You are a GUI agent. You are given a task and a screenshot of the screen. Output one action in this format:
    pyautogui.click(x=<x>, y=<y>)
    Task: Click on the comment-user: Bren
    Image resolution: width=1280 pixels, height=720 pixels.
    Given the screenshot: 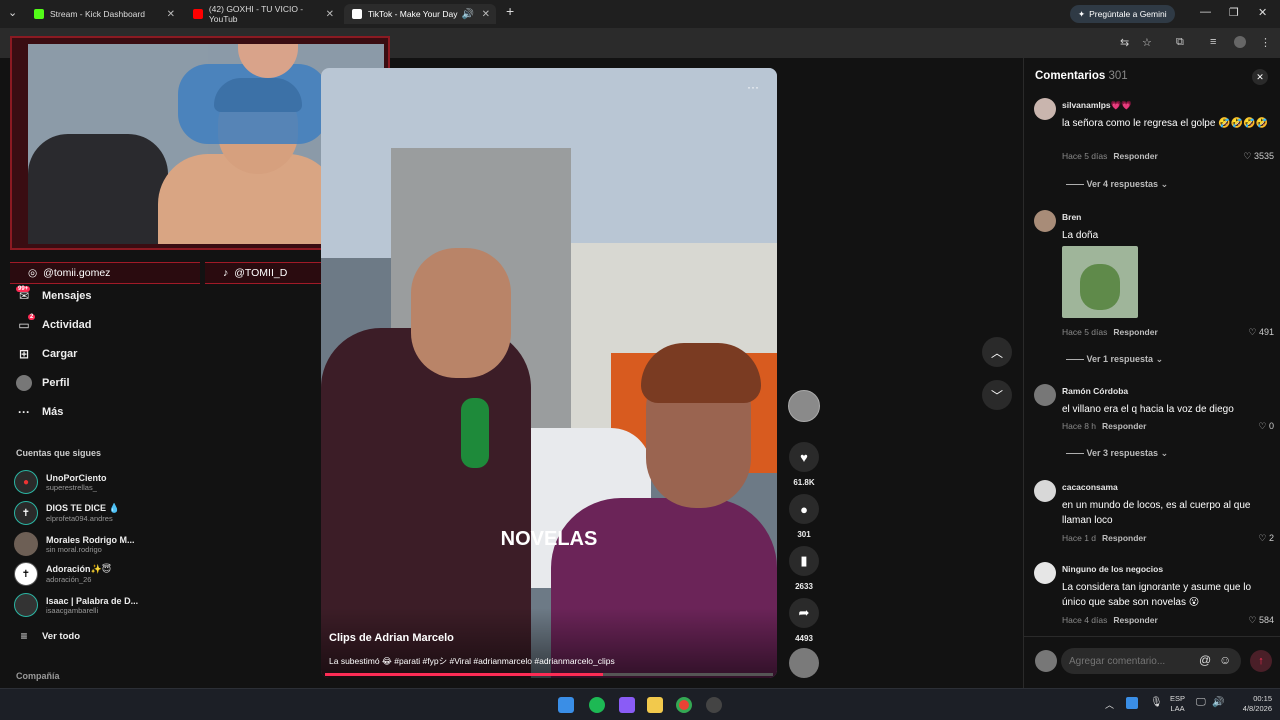 What is the action you would take?
    pyautogui.click(x=1071, y=217)
    